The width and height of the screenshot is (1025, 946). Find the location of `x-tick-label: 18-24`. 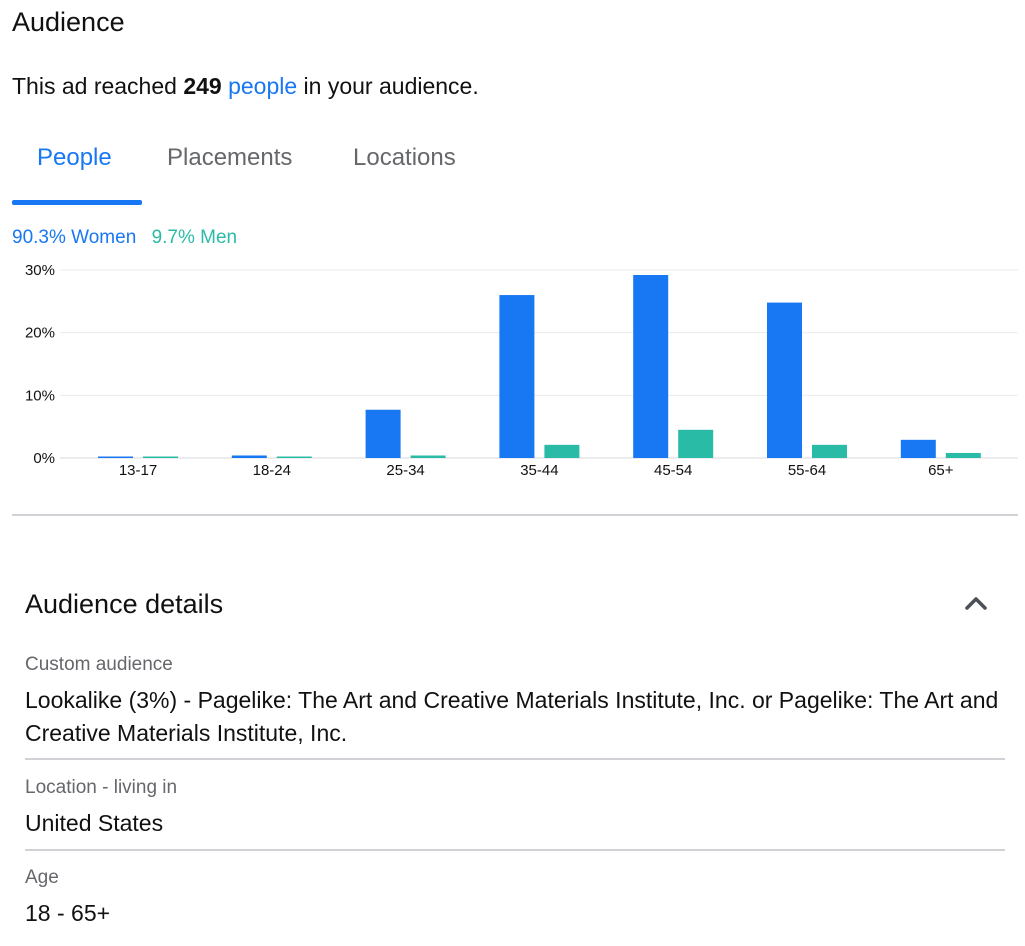

x-tick-label: 18-24 is located at coordinates (272, 470).